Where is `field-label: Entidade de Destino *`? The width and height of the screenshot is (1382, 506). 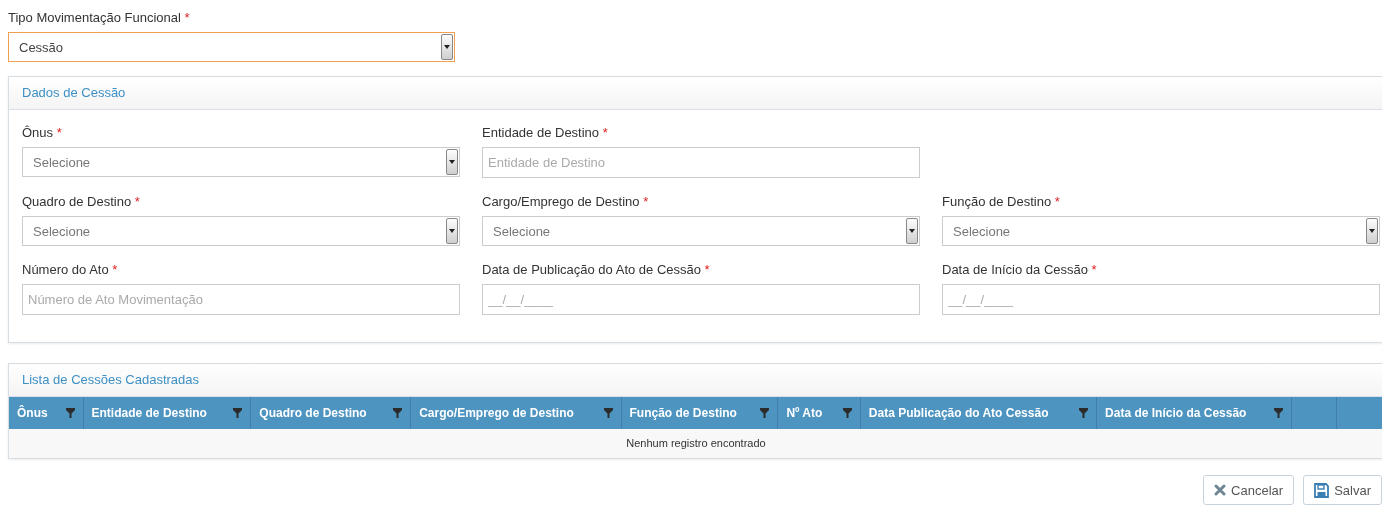 field-label: Entidade de Destino * is located at coordinates (545, 133).